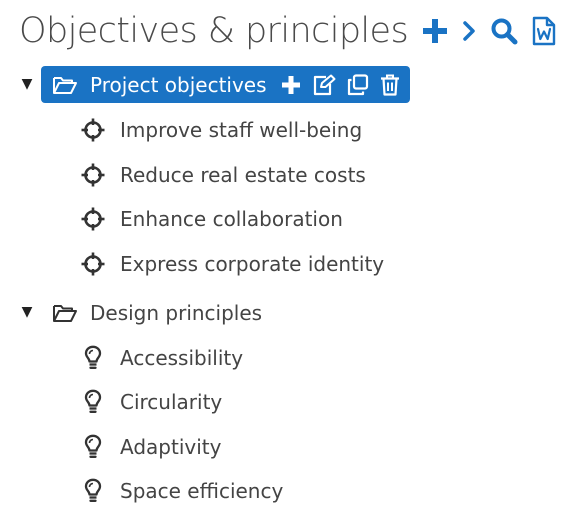 This screenshot has height=514, width=586. I want to click on delete-button, so click(390, 85).